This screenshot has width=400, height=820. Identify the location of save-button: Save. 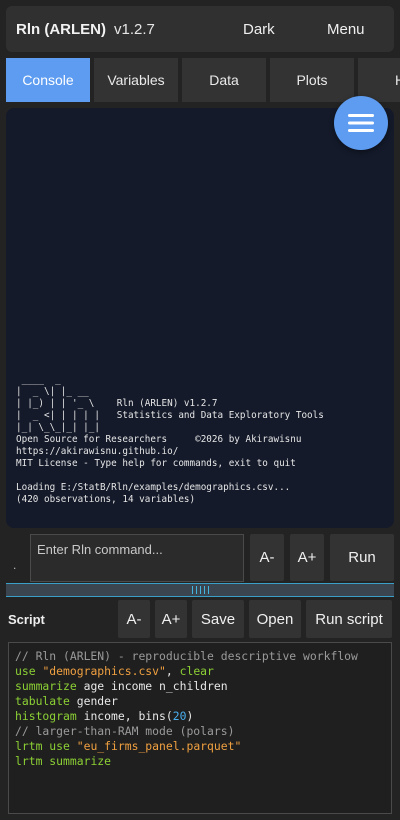
(218, 619).